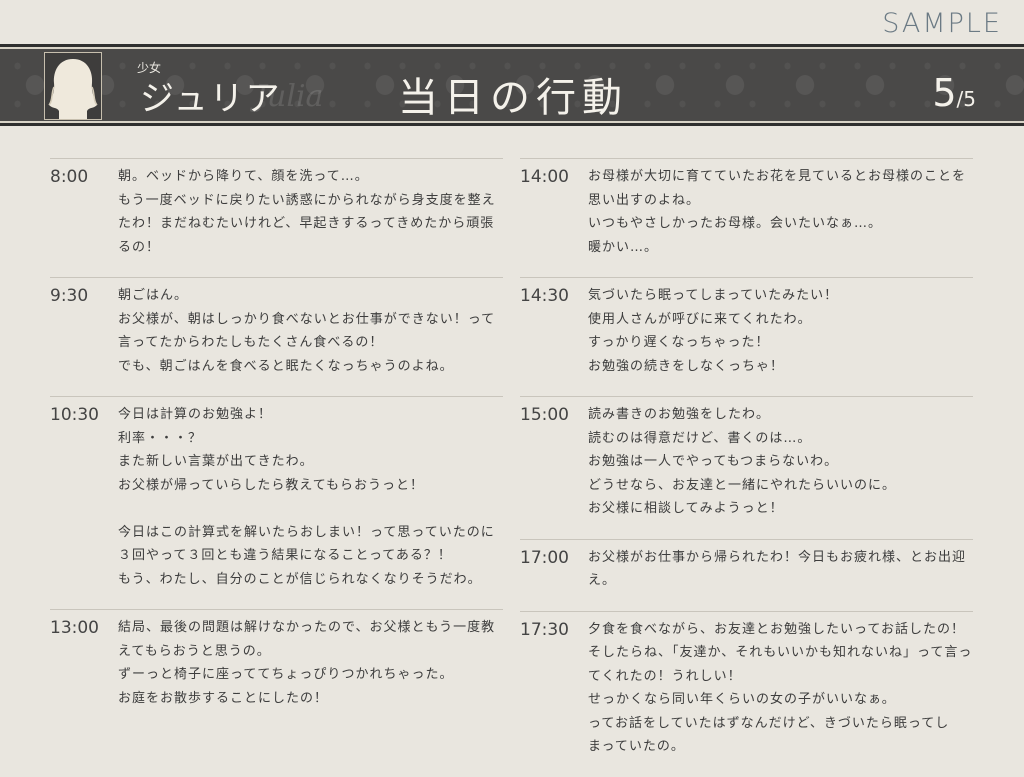  Describe the element at coordinates (307, 319) in the screenshot. I see `entry-line: お父様が、朝はしっかり食べないとお仕事ができない！って` at that location.